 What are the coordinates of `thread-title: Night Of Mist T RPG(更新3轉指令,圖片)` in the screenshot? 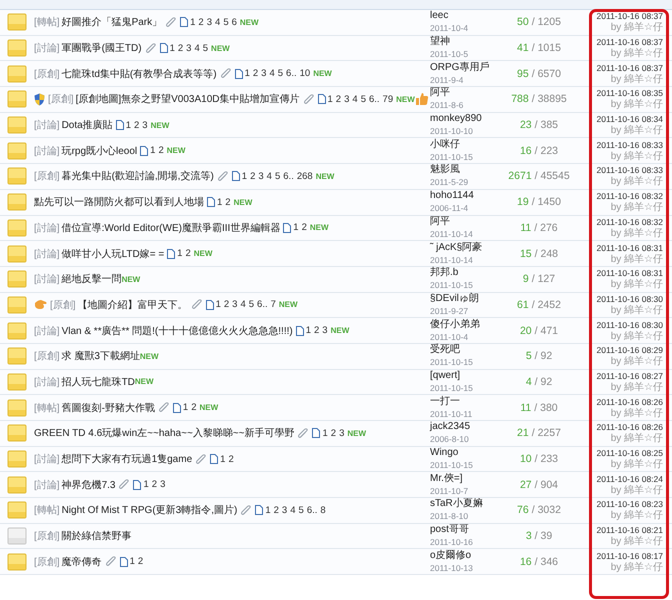 It's located at (150, 510).